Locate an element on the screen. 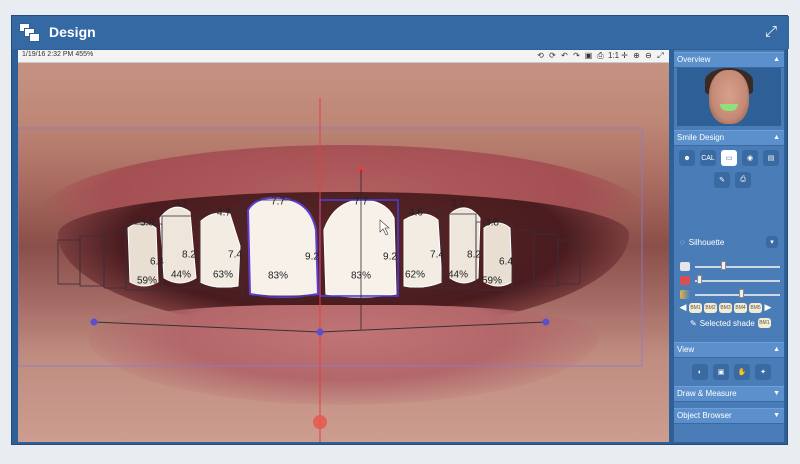 This screenshot has width=800, height=464. canvas-toolbar: 1/19/16 2:32 PM 455% ⟲ ⟳ ↶ ↷ ▣ ⎙ 1:1 ✛ ⊕ ⊖ ⤢ is located at coordinates (343, 56).